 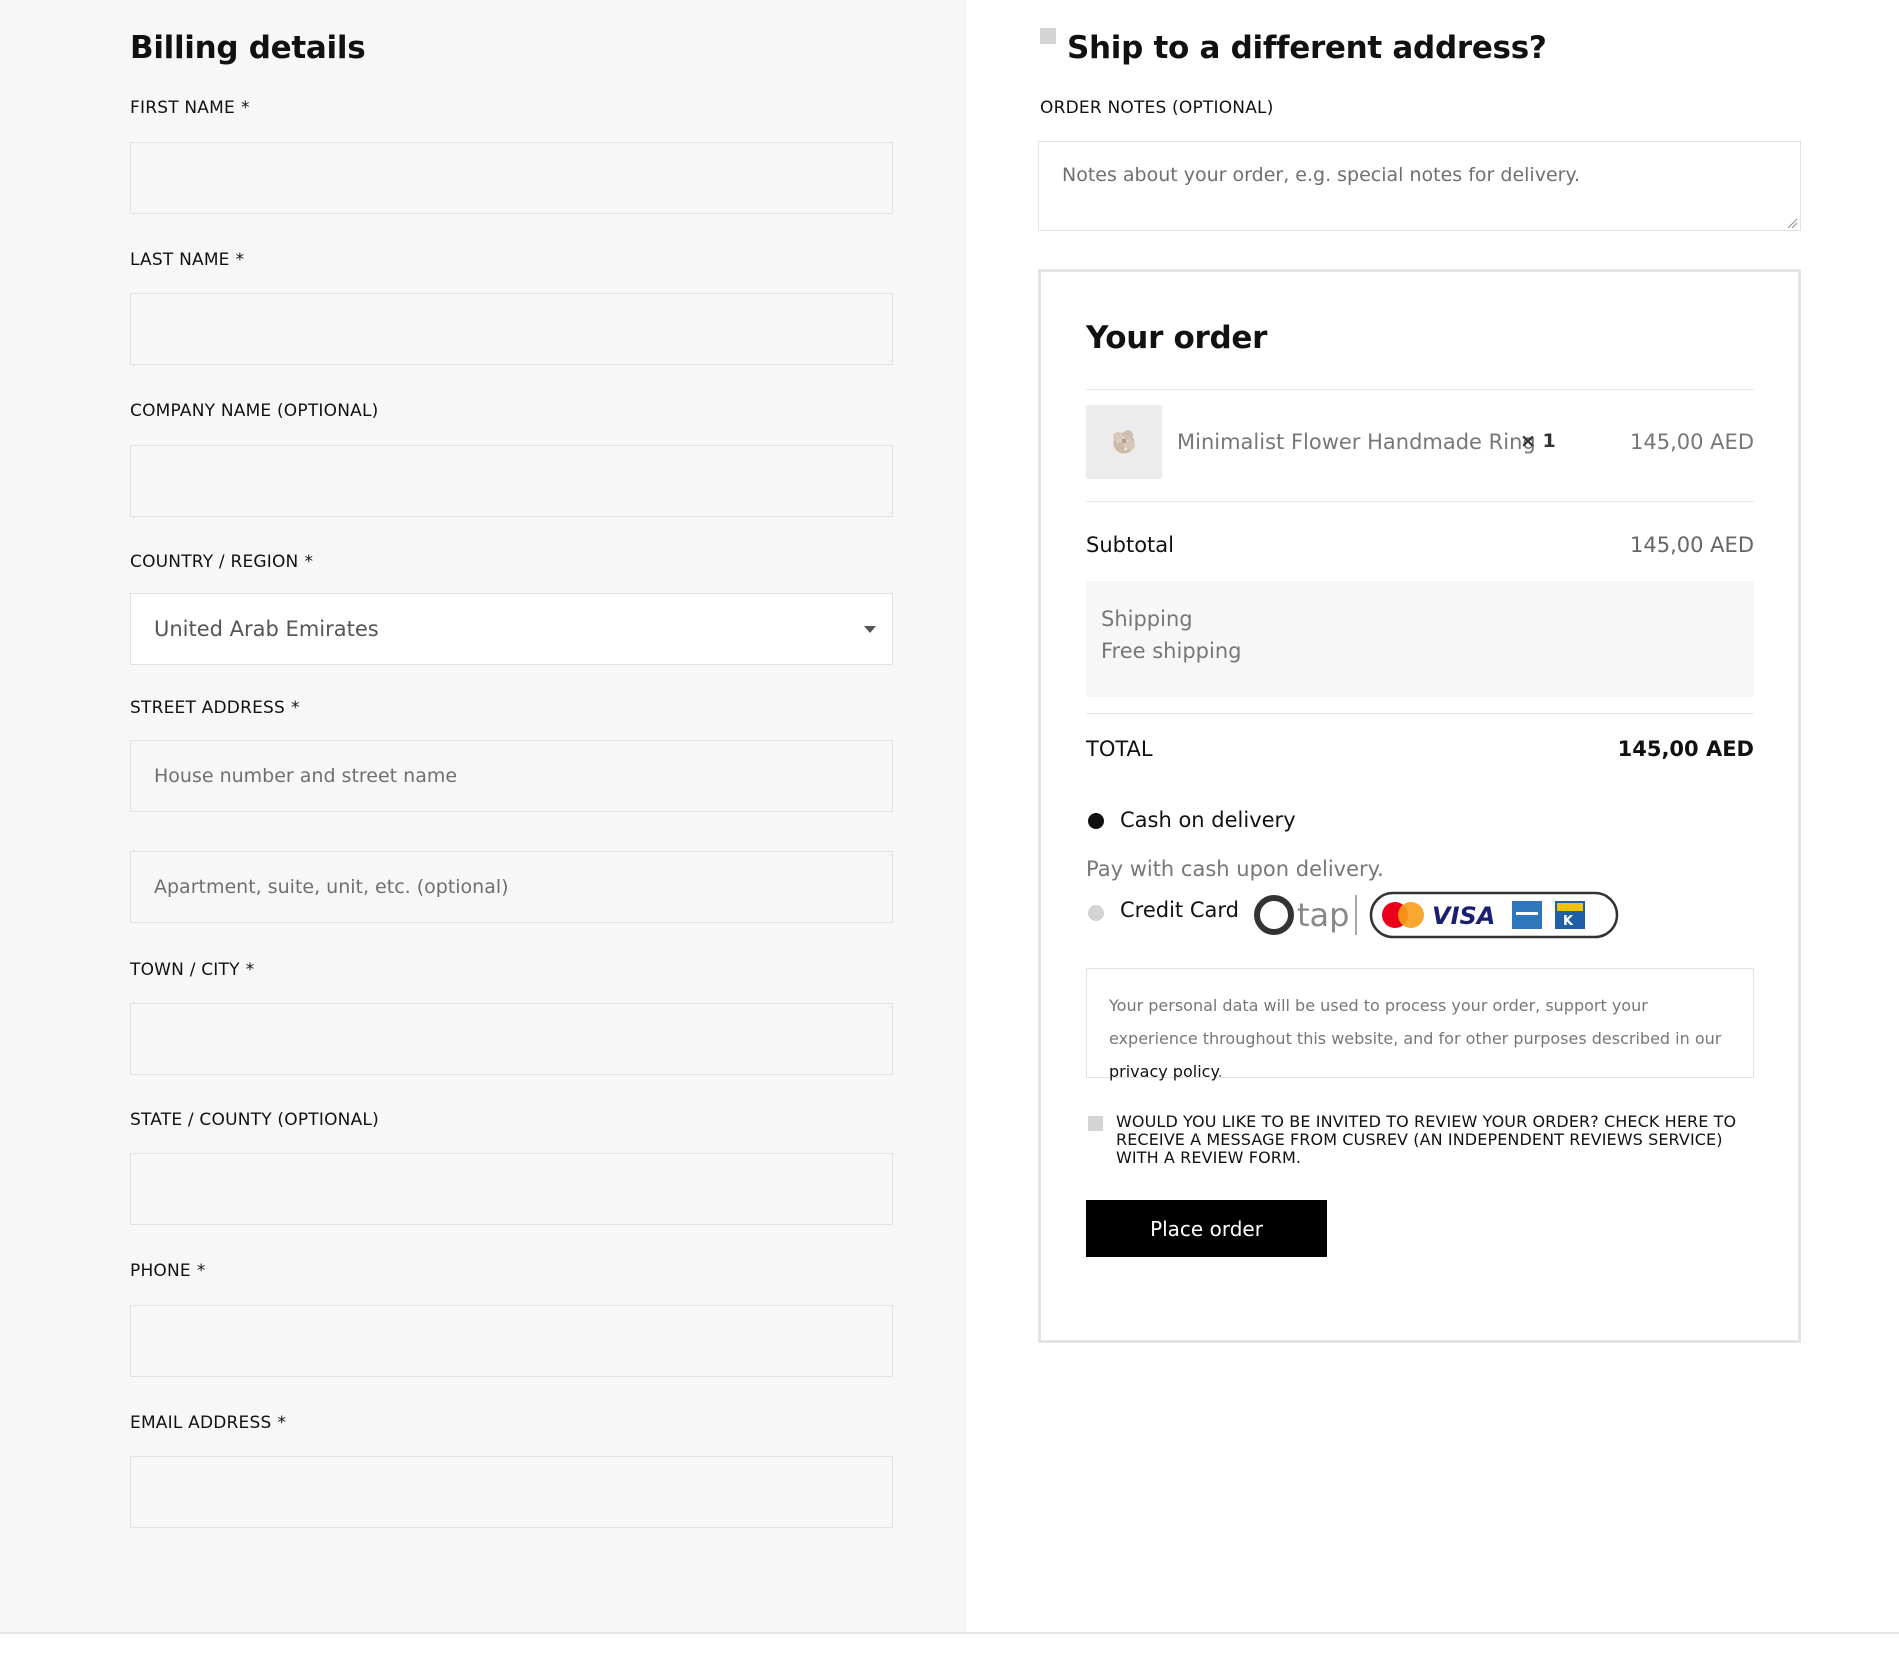 What do you see at coordinates (1323, 915) in the screenshot?
I see `tap-logo-text: tap` at bounding box center [1323, 915].